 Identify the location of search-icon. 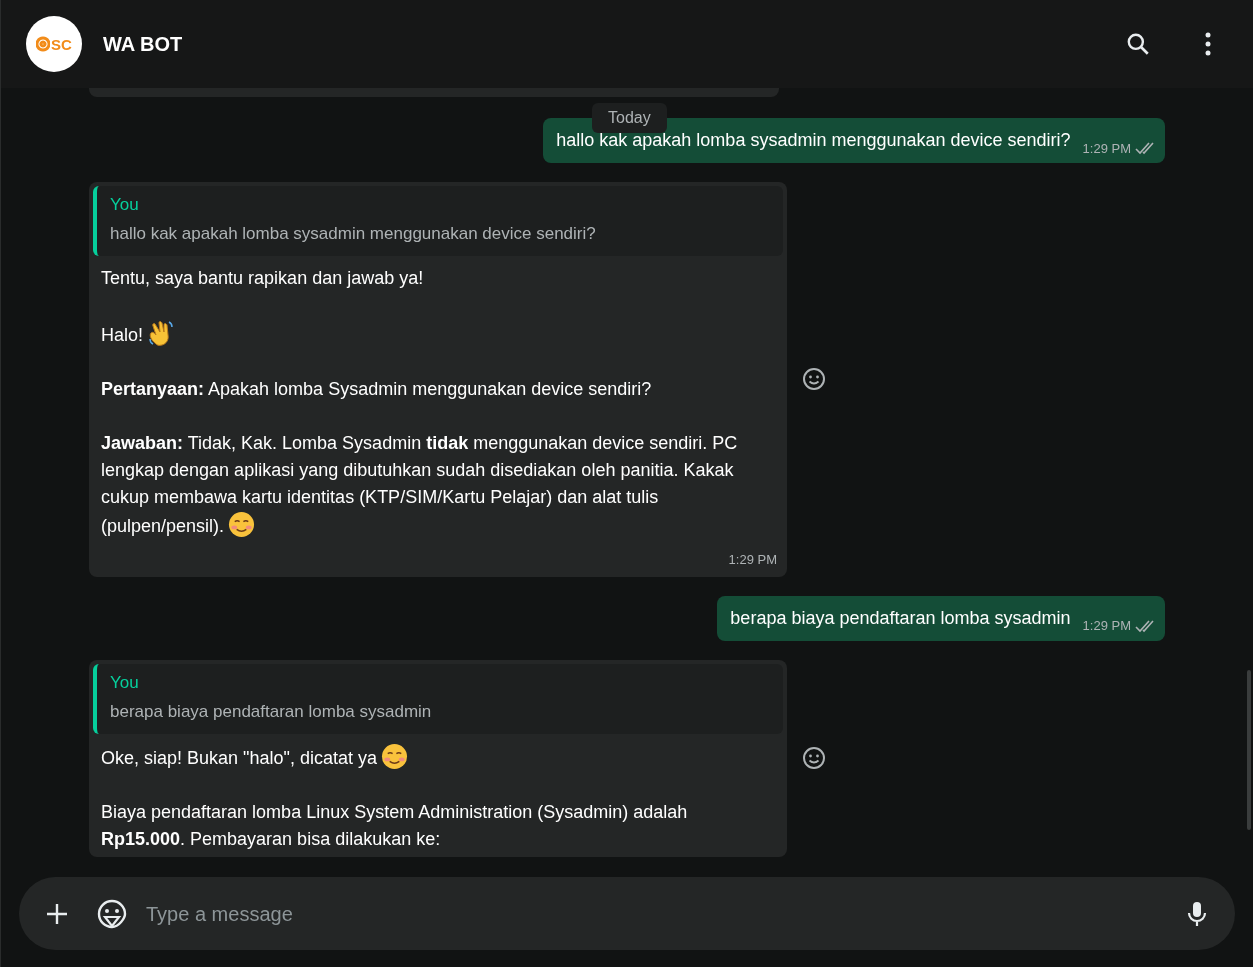
(1138, 44).